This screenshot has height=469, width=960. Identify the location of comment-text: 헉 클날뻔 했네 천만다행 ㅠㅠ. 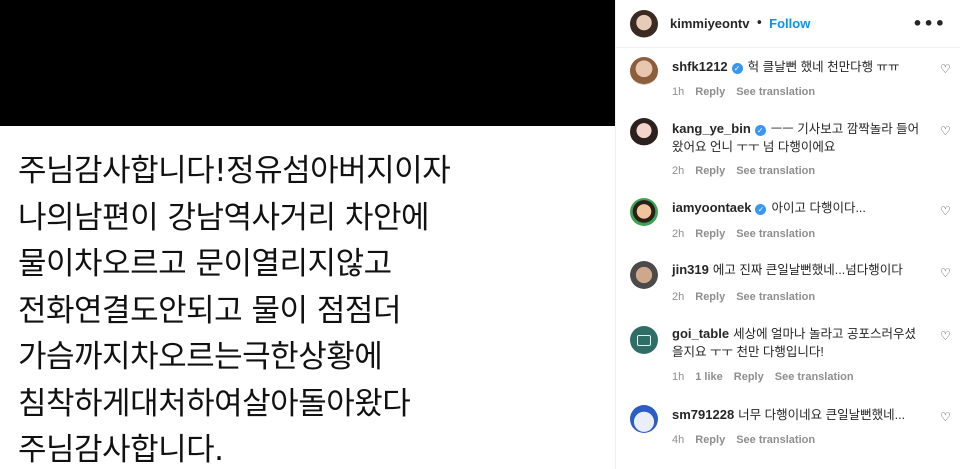
(823, 67).